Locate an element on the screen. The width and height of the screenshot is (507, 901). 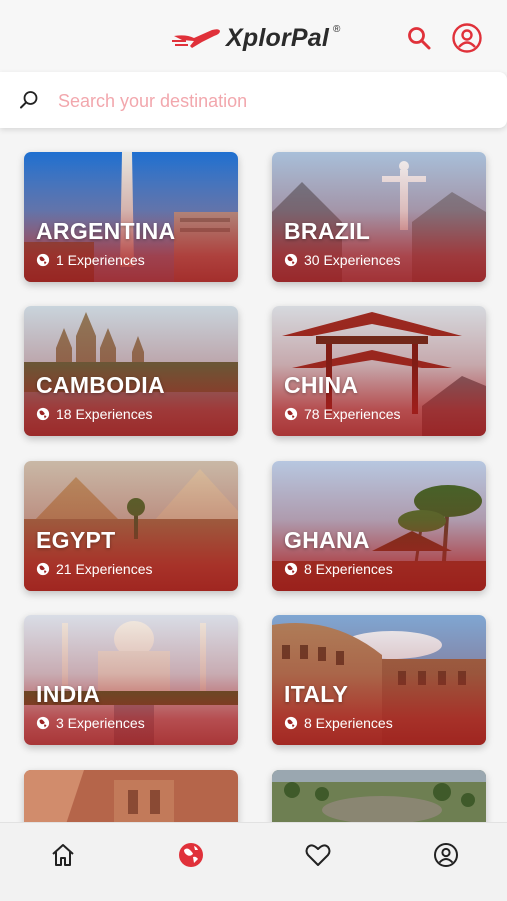
app-header: XplorPal ® is located at coordinates (253, 36).